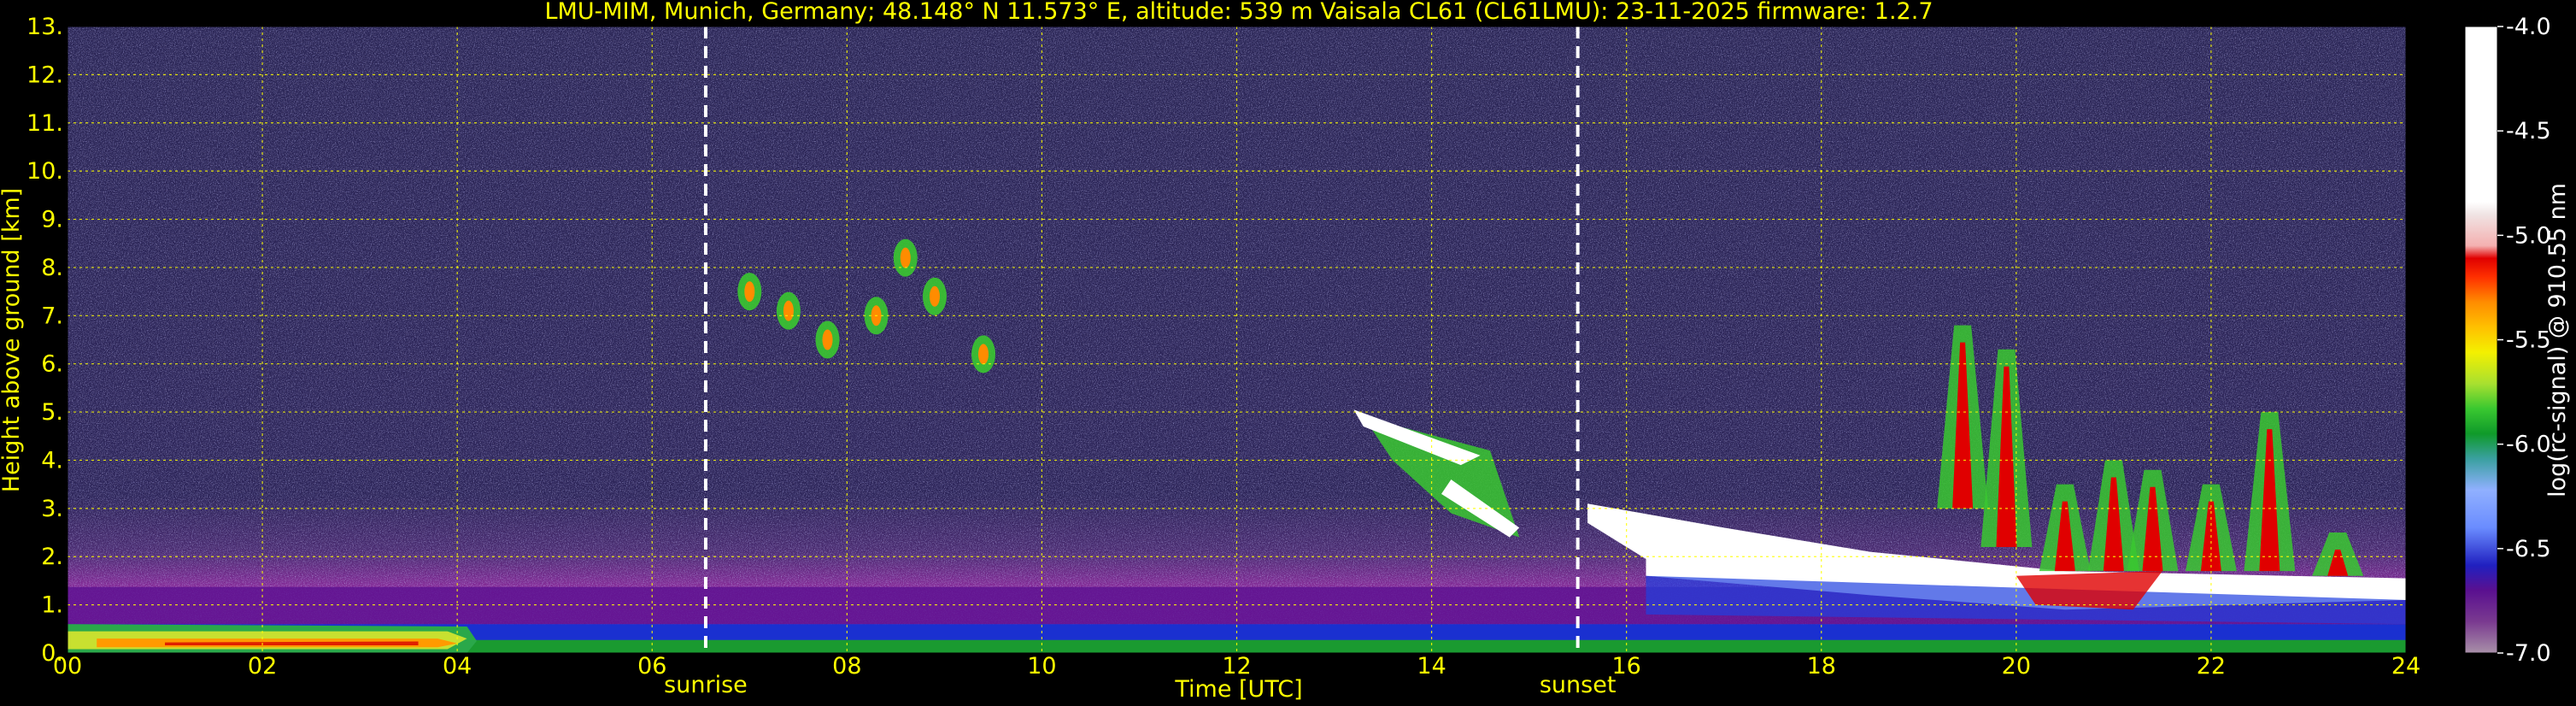  Describe the element at coordinates (457, 666) in the screenshot. I see `x-tick-label: 04` at that location.